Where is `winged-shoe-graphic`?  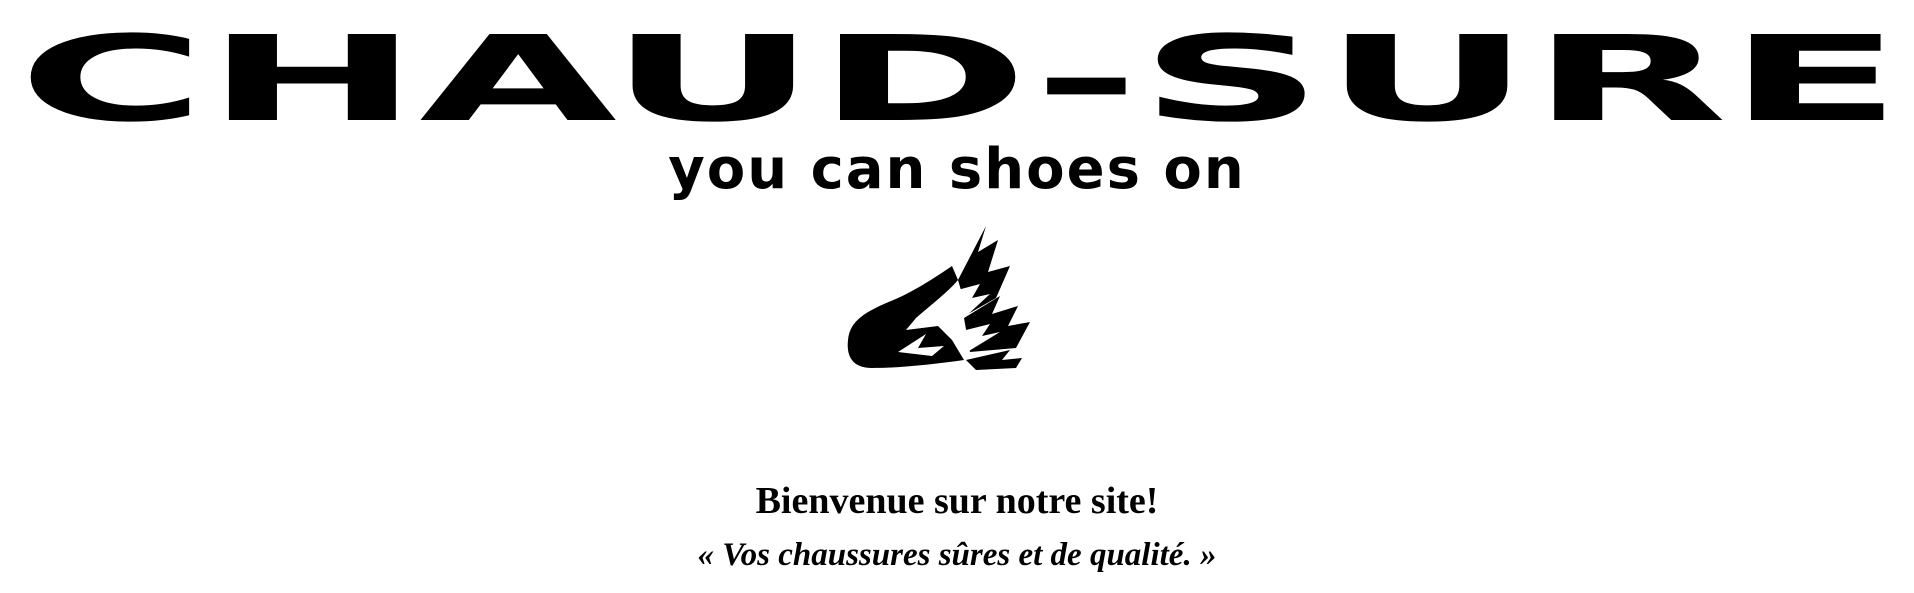 winged-shoe-graphic is located at coordinates (938, 298).